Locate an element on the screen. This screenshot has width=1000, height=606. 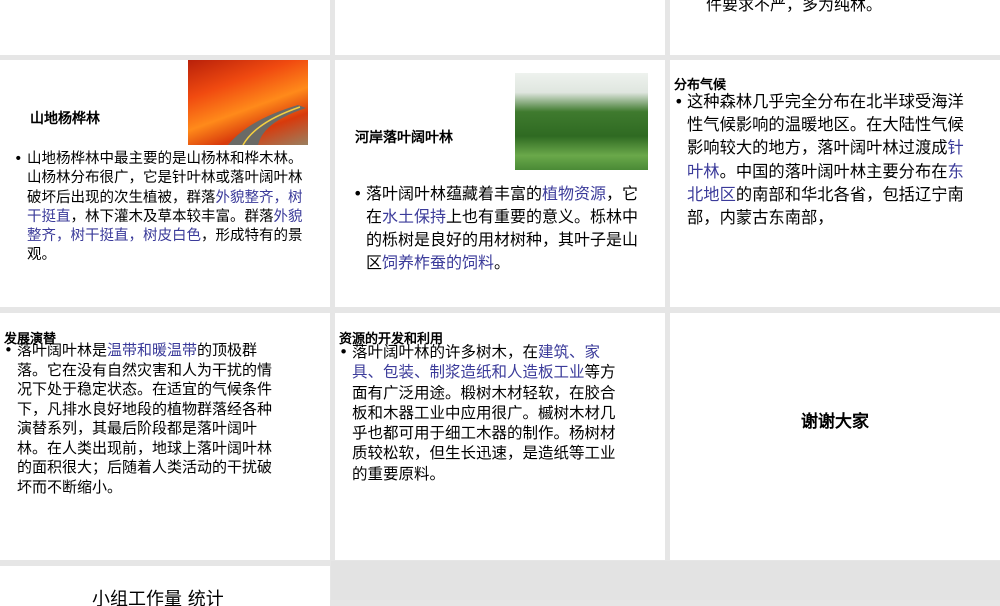
slide-title: 山地杨桦林 is located at coordinates (65, 119).